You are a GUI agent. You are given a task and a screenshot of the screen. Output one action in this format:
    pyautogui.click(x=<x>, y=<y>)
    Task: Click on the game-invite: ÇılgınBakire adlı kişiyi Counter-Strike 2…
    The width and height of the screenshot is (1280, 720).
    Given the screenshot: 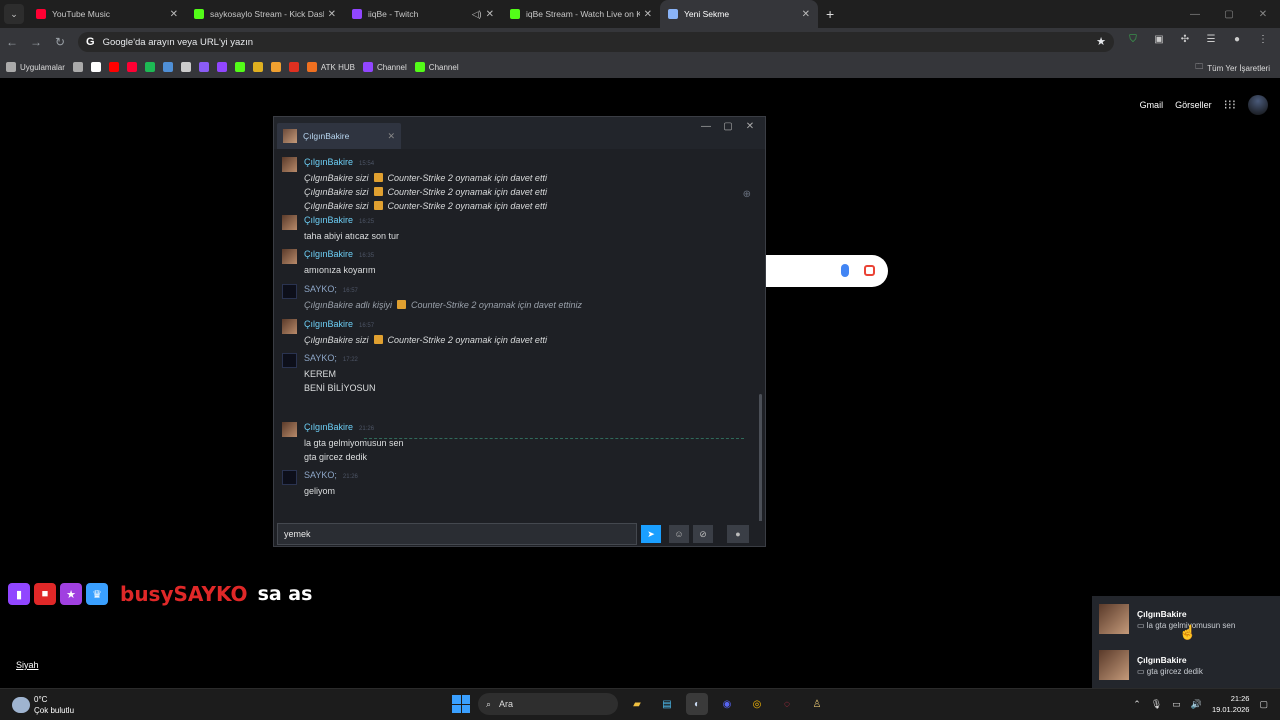 What is the action you would take?
    pyautogui.click(x=443, y=305)
    